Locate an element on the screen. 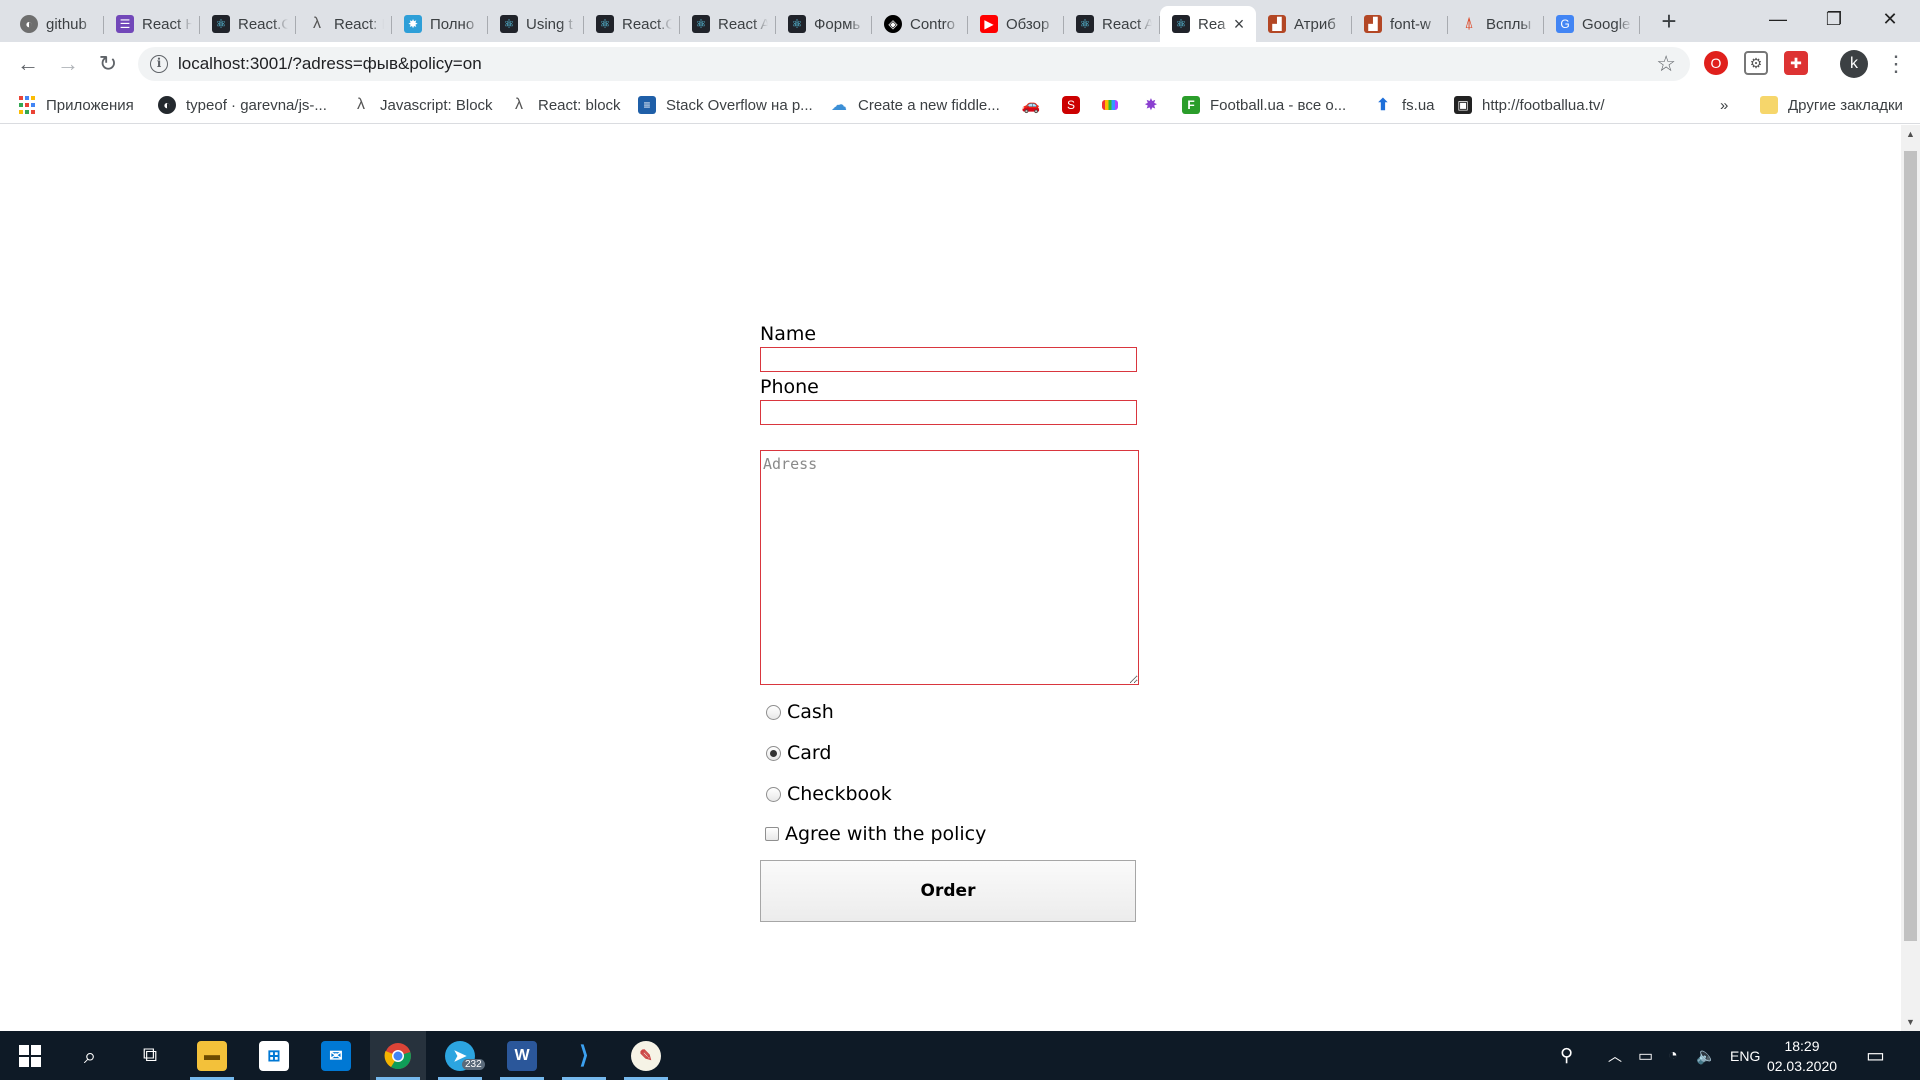 The height and width of the screenshot is (1080, 1920). google-translate-icon: G is located at coordinates (1565, 24).